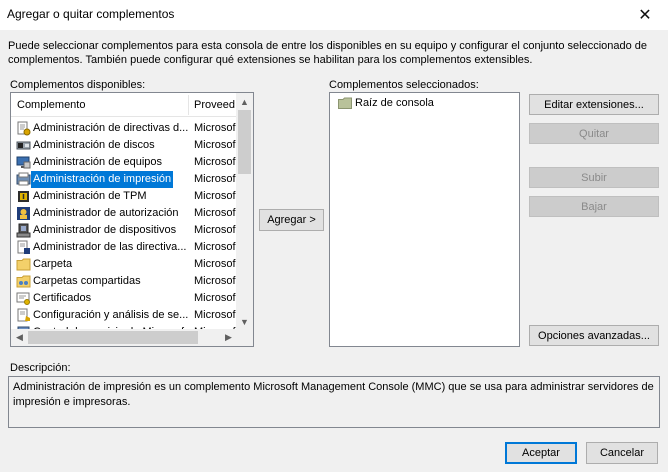 The image size is (668, 472). Describe the element at coordinates (23, 230) in the screenshot. I see `device-manager-icon` at that location.